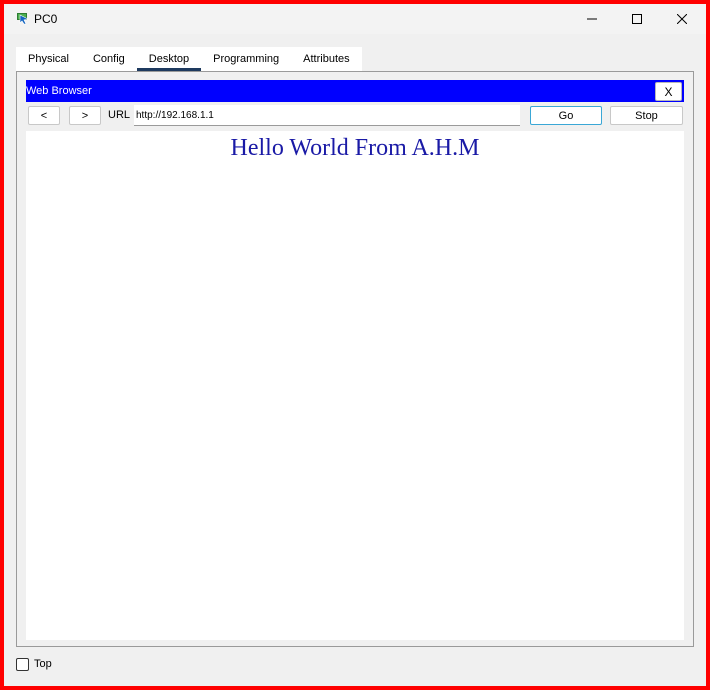 The height and width of the screenshot is (690, 710). I want to click on close-icon, so click(682, 19).